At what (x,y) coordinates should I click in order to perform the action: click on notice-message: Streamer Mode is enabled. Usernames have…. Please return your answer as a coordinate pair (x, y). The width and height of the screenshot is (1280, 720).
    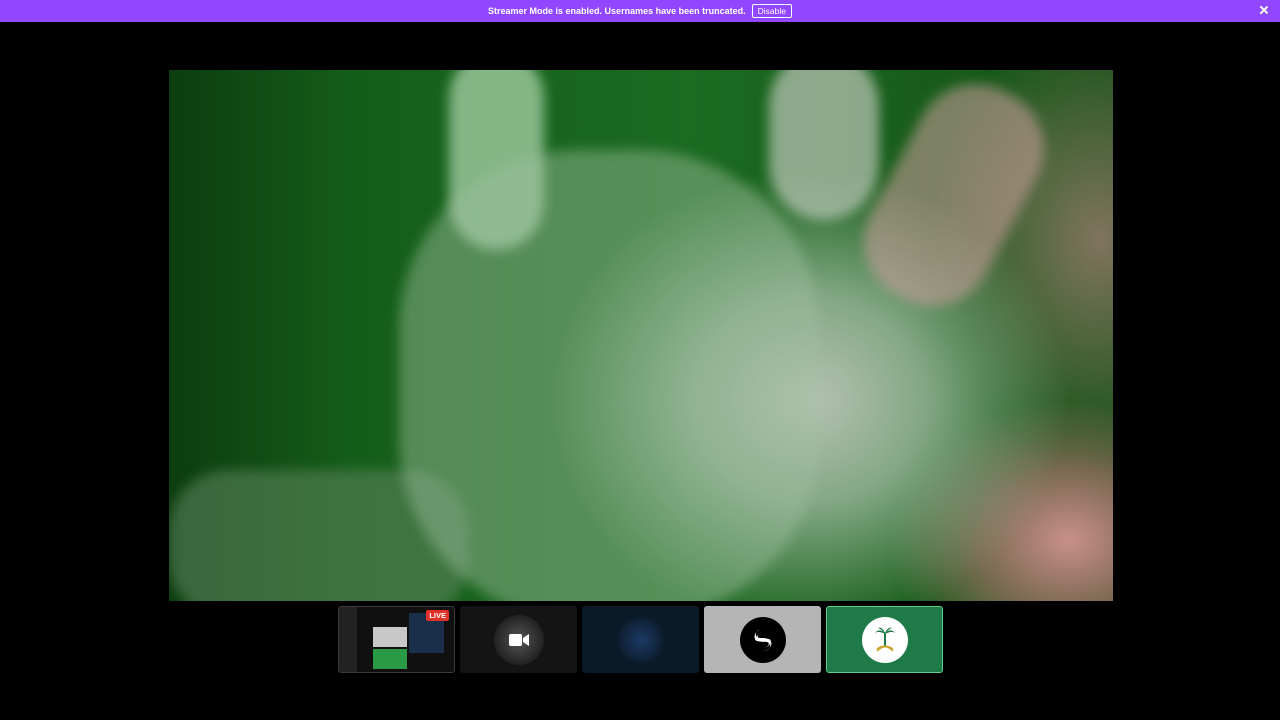
    Looking at the image, I should click on (617, 11).